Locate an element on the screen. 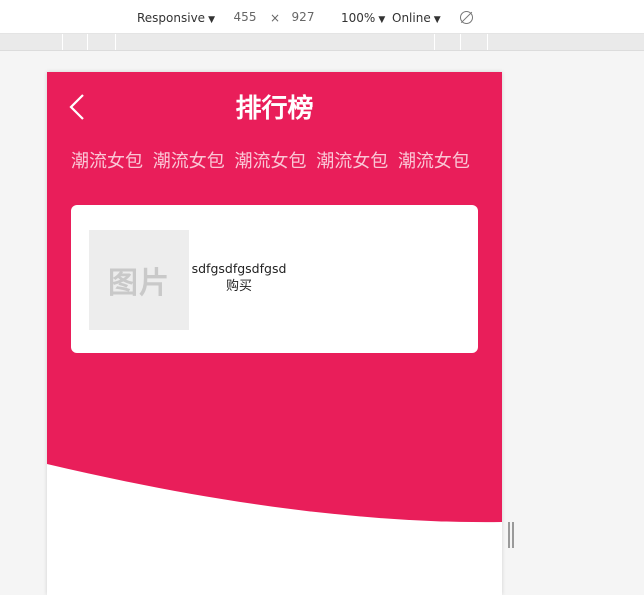  device-mode-select: Responsive ▼ is located at coordinates (176, 18).